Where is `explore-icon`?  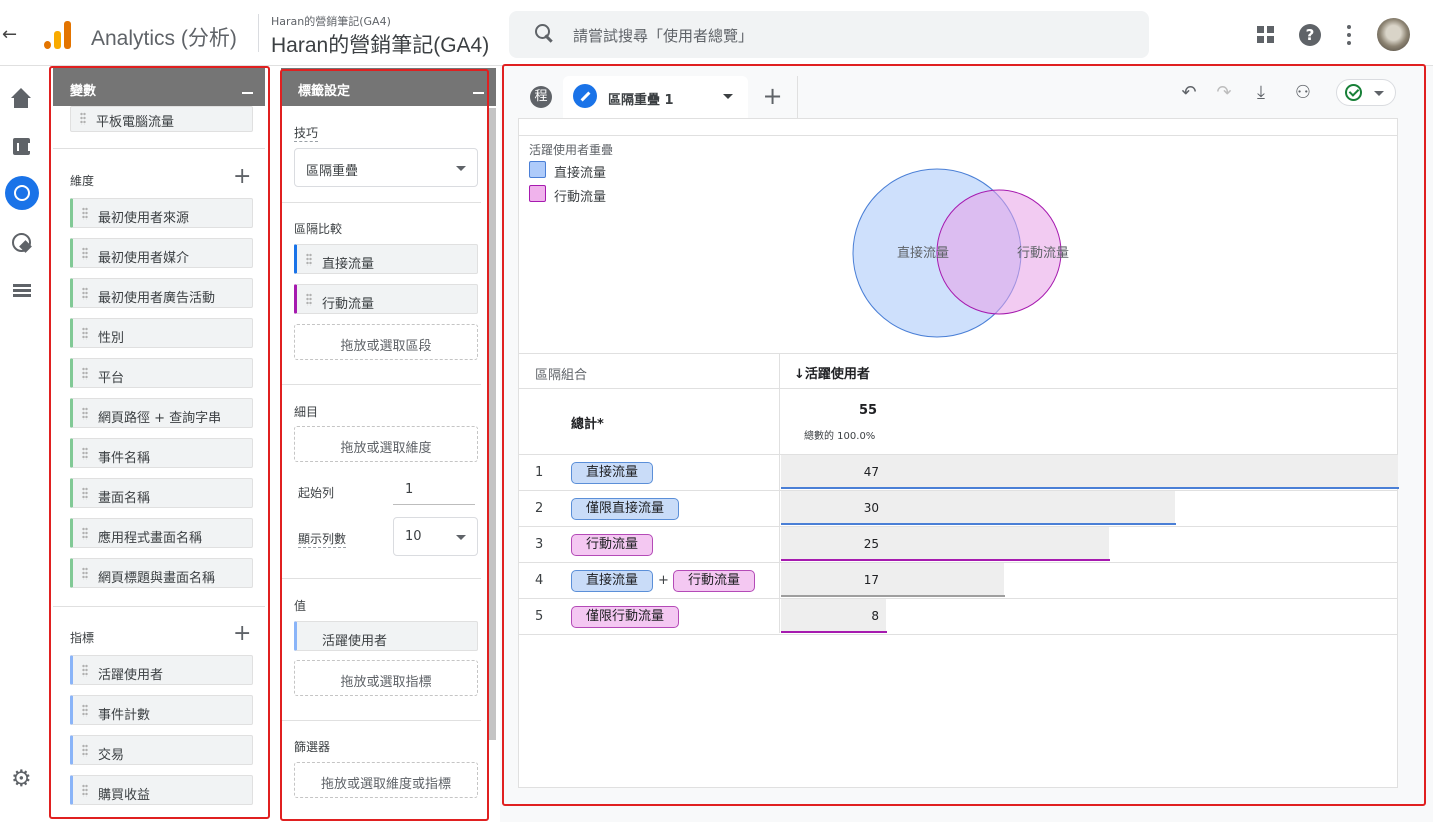
explore-icon is located at coordinates (22, 193).